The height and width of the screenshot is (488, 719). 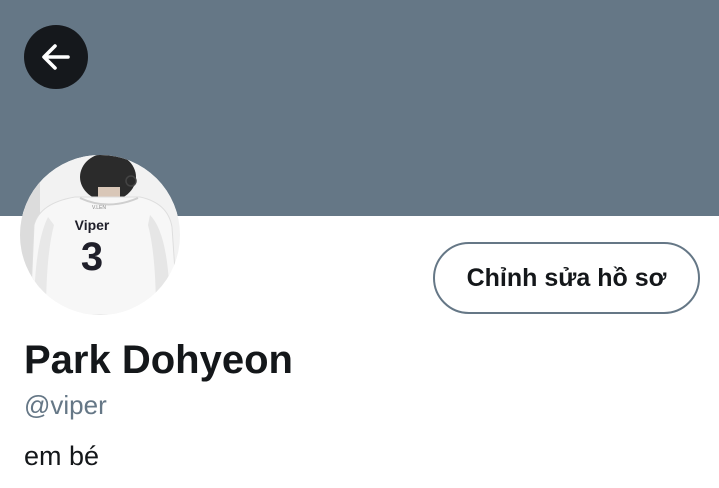 I want to click on back-button, so click(x=56, y=57).